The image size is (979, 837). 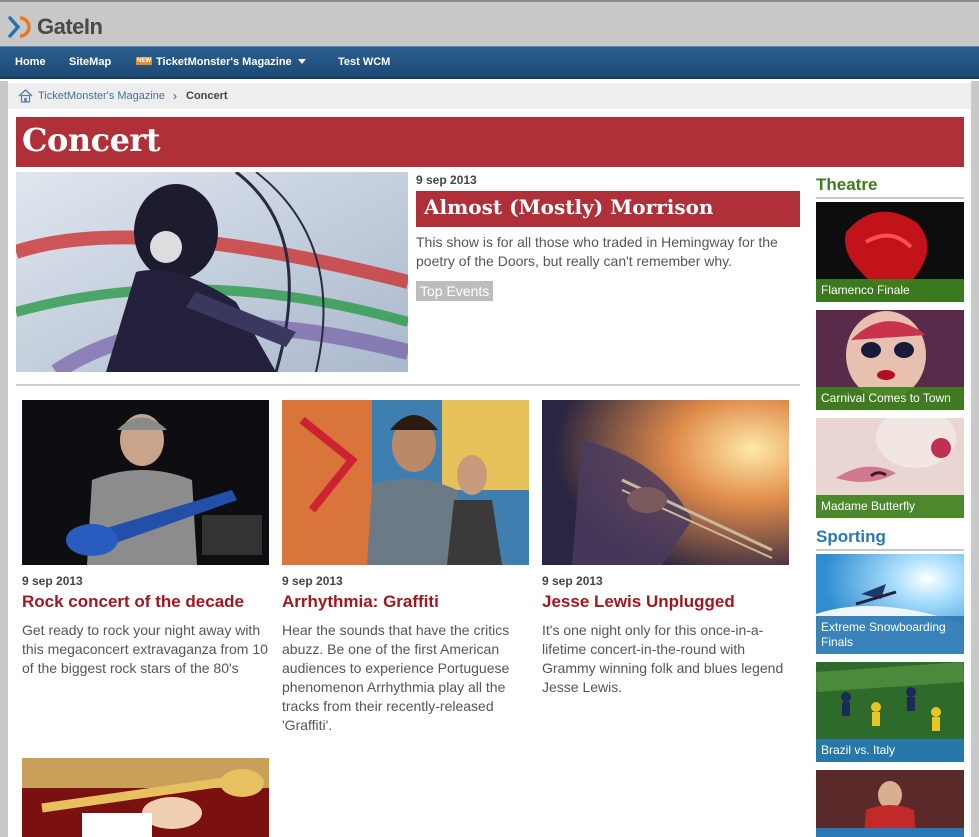 I want to click on page-title-banner: Concert, so click(x=490, y=142).